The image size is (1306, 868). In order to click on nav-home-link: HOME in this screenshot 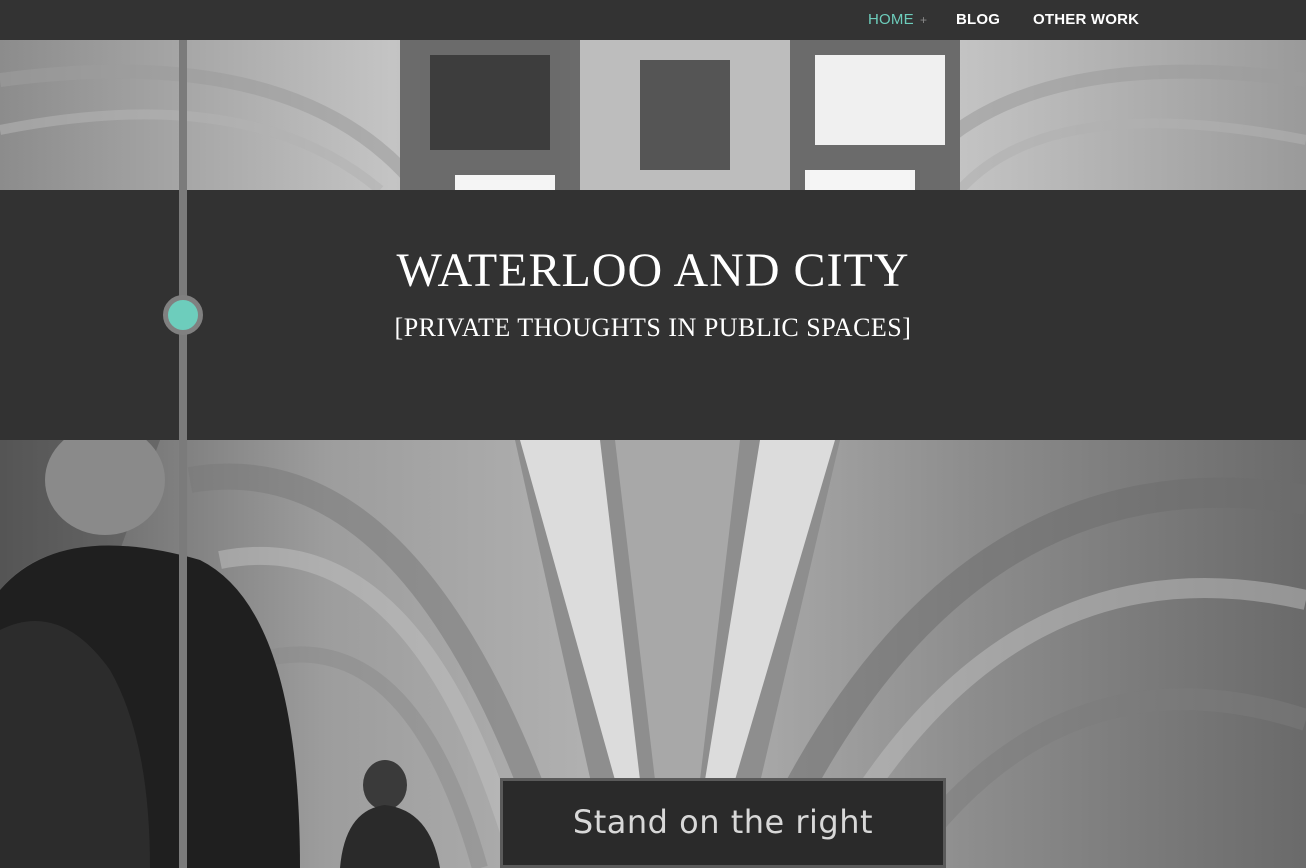, I will do `click(891, 19)`.